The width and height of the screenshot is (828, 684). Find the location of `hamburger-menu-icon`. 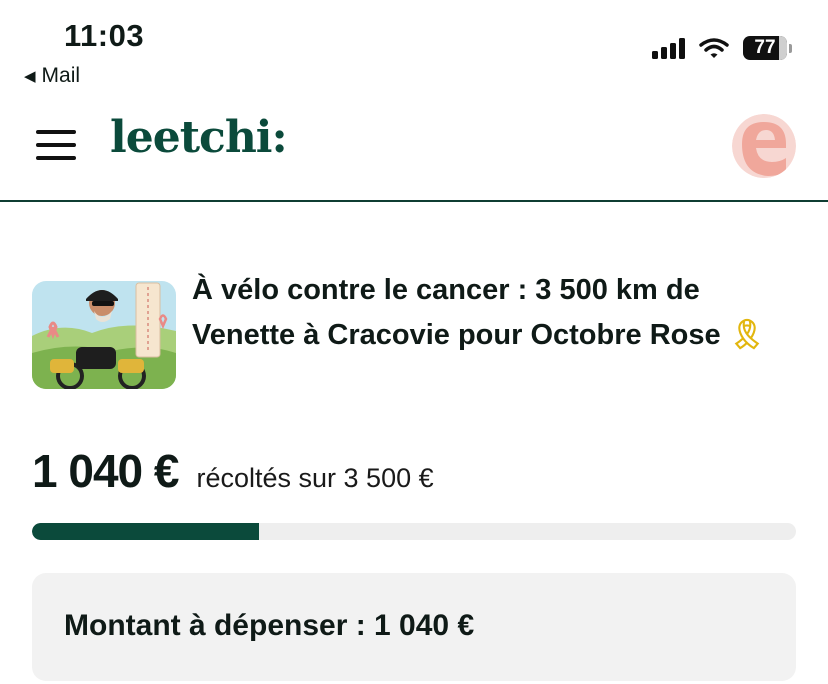

hamburger-menu-icon is located at coordinates (56, 145).